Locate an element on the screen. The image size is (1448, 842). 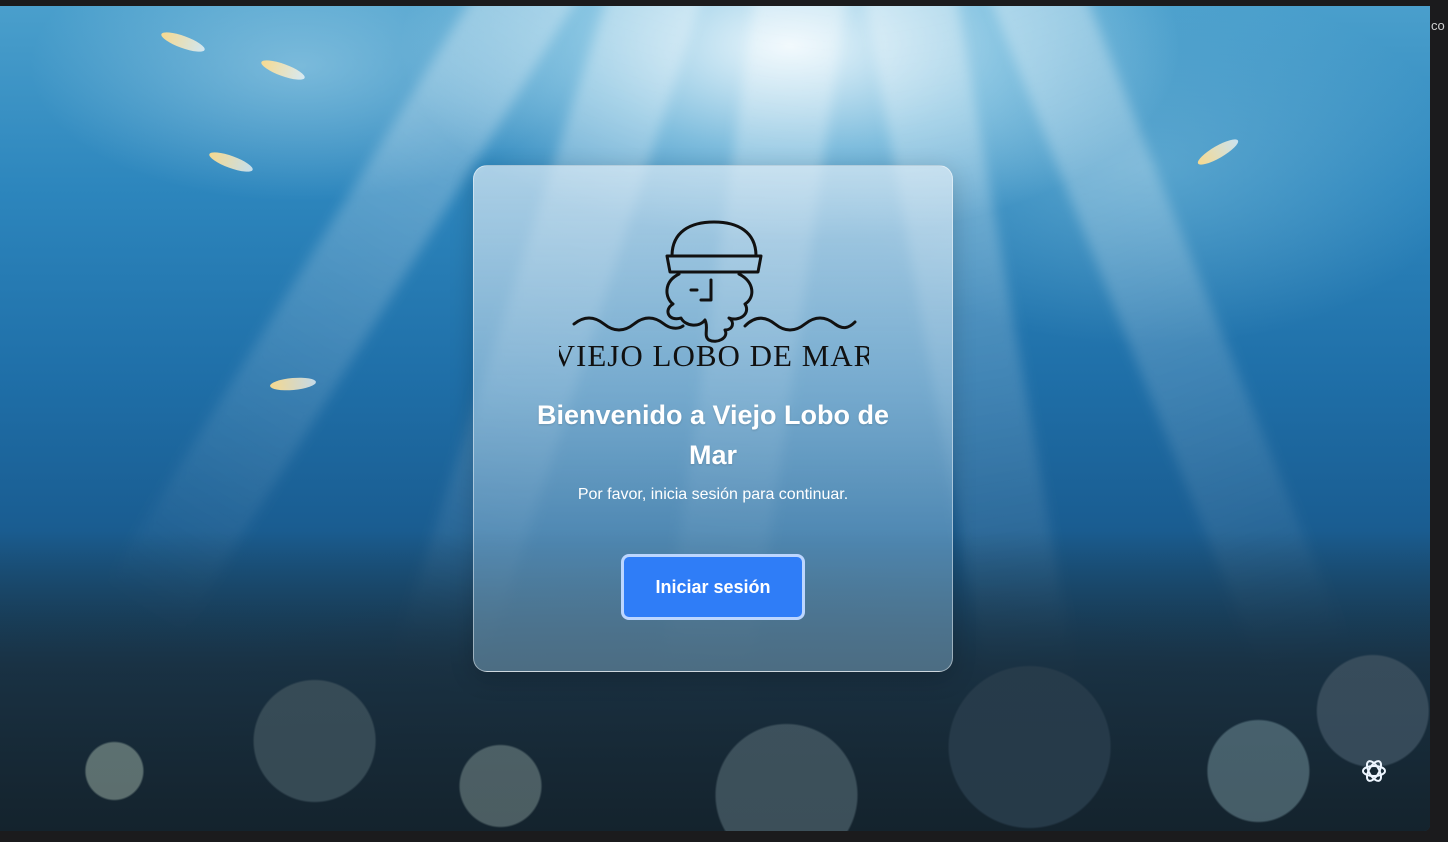
page-title: Bienvenido a Viejo Lobo de Mar is located at coordinates (713, 435).